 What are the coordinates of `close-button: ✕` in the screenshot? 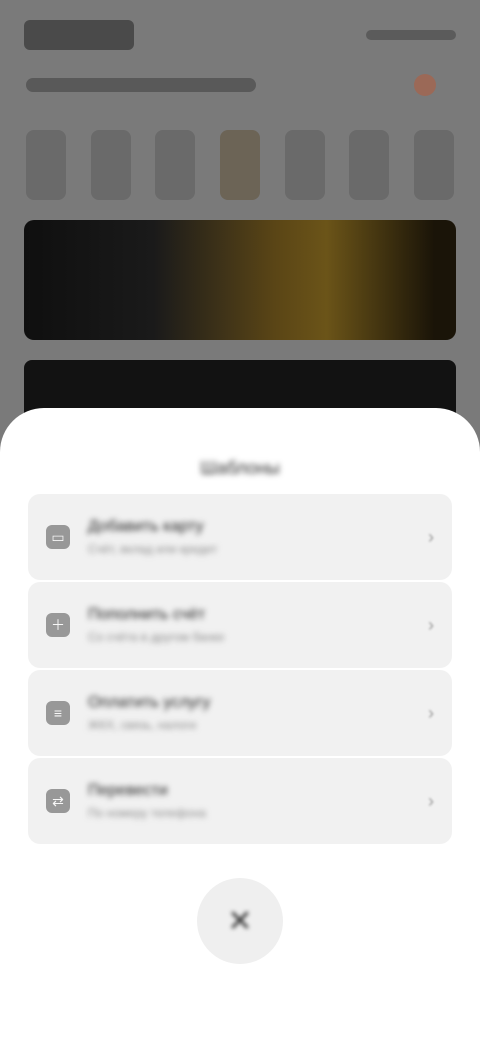 It's located at (240, 921).